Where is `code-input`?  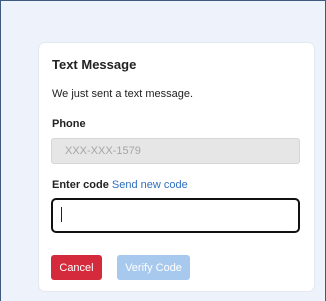
code-input is located at coordinates (175, 215).